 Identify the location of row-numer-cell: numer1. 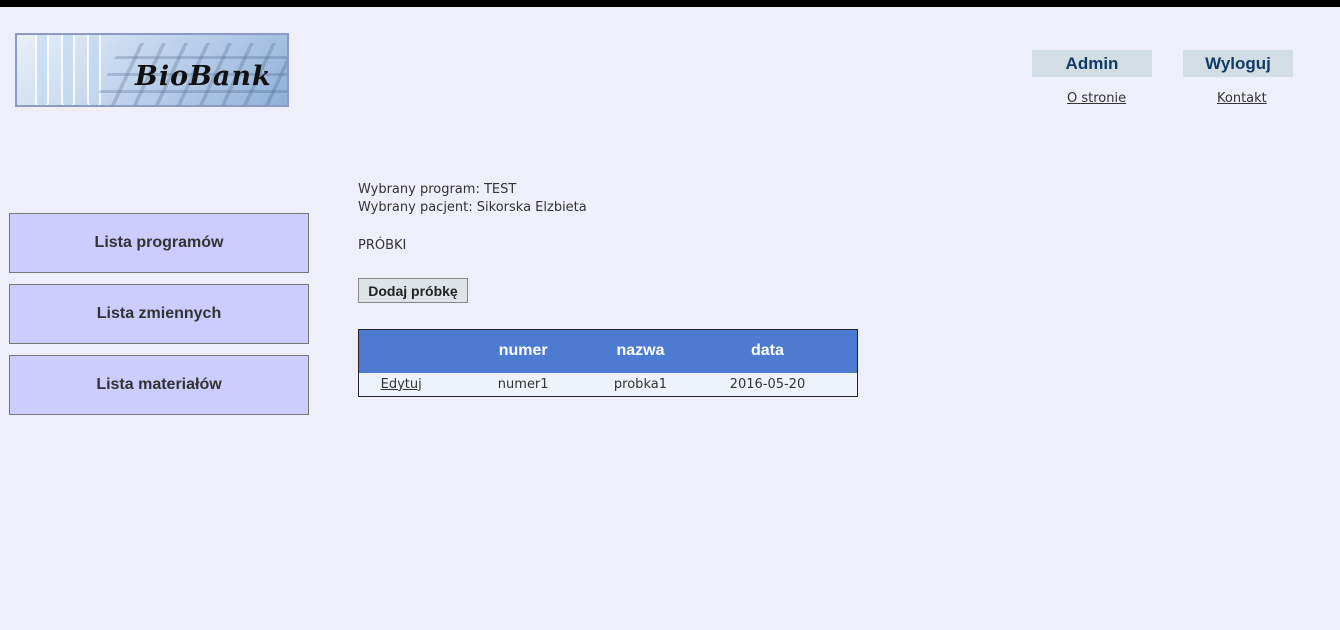
(523, 384).